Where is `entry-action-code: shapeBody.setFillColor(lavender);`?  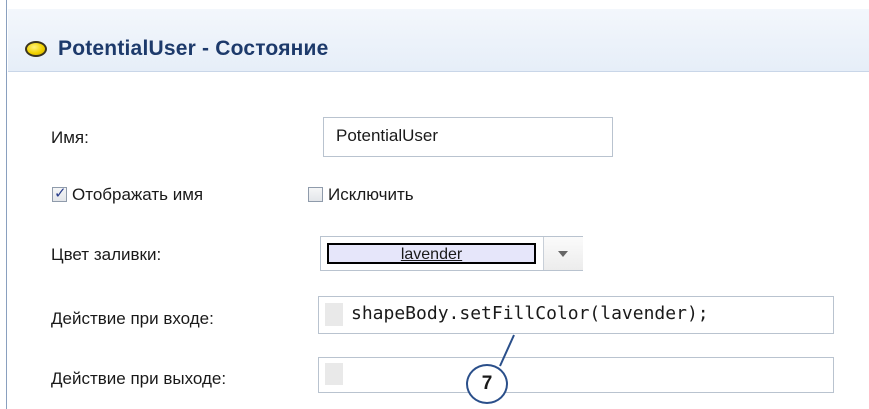
entry-action-code: shapeBody.setFillColor(lavender); is located at coordinates (530, 313).